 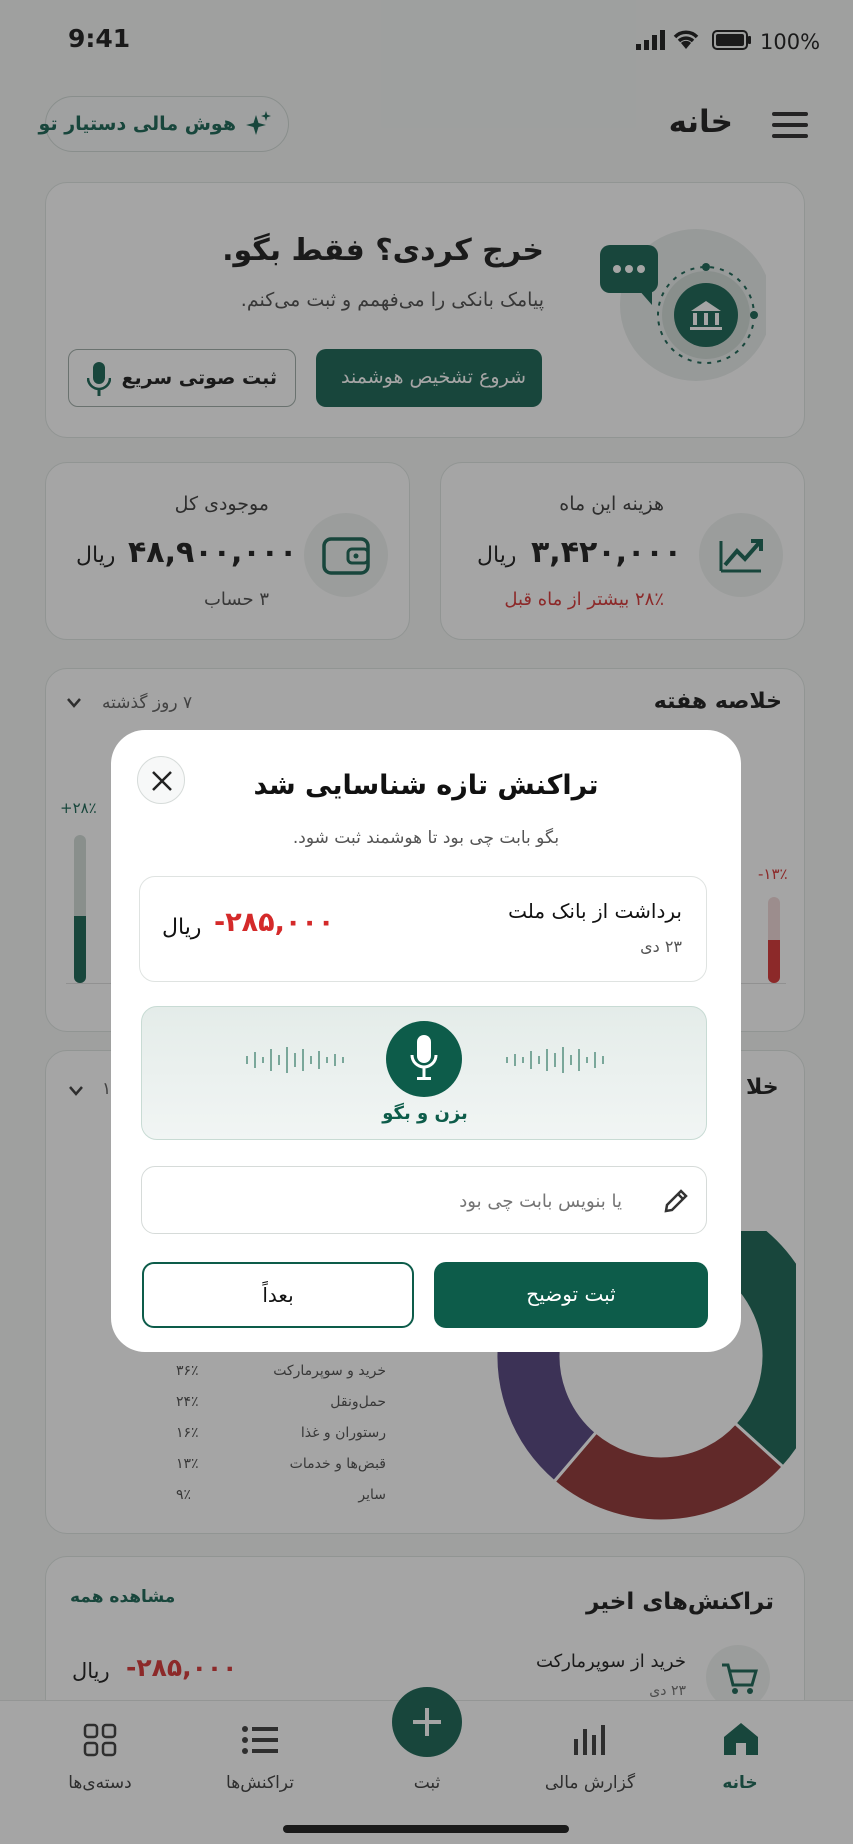 I want to click on detected-transaction: برداشت از بانک ملت ۲۳ دی ریال -۲۸۵,۰۰۰, so click(x=423, y=929).